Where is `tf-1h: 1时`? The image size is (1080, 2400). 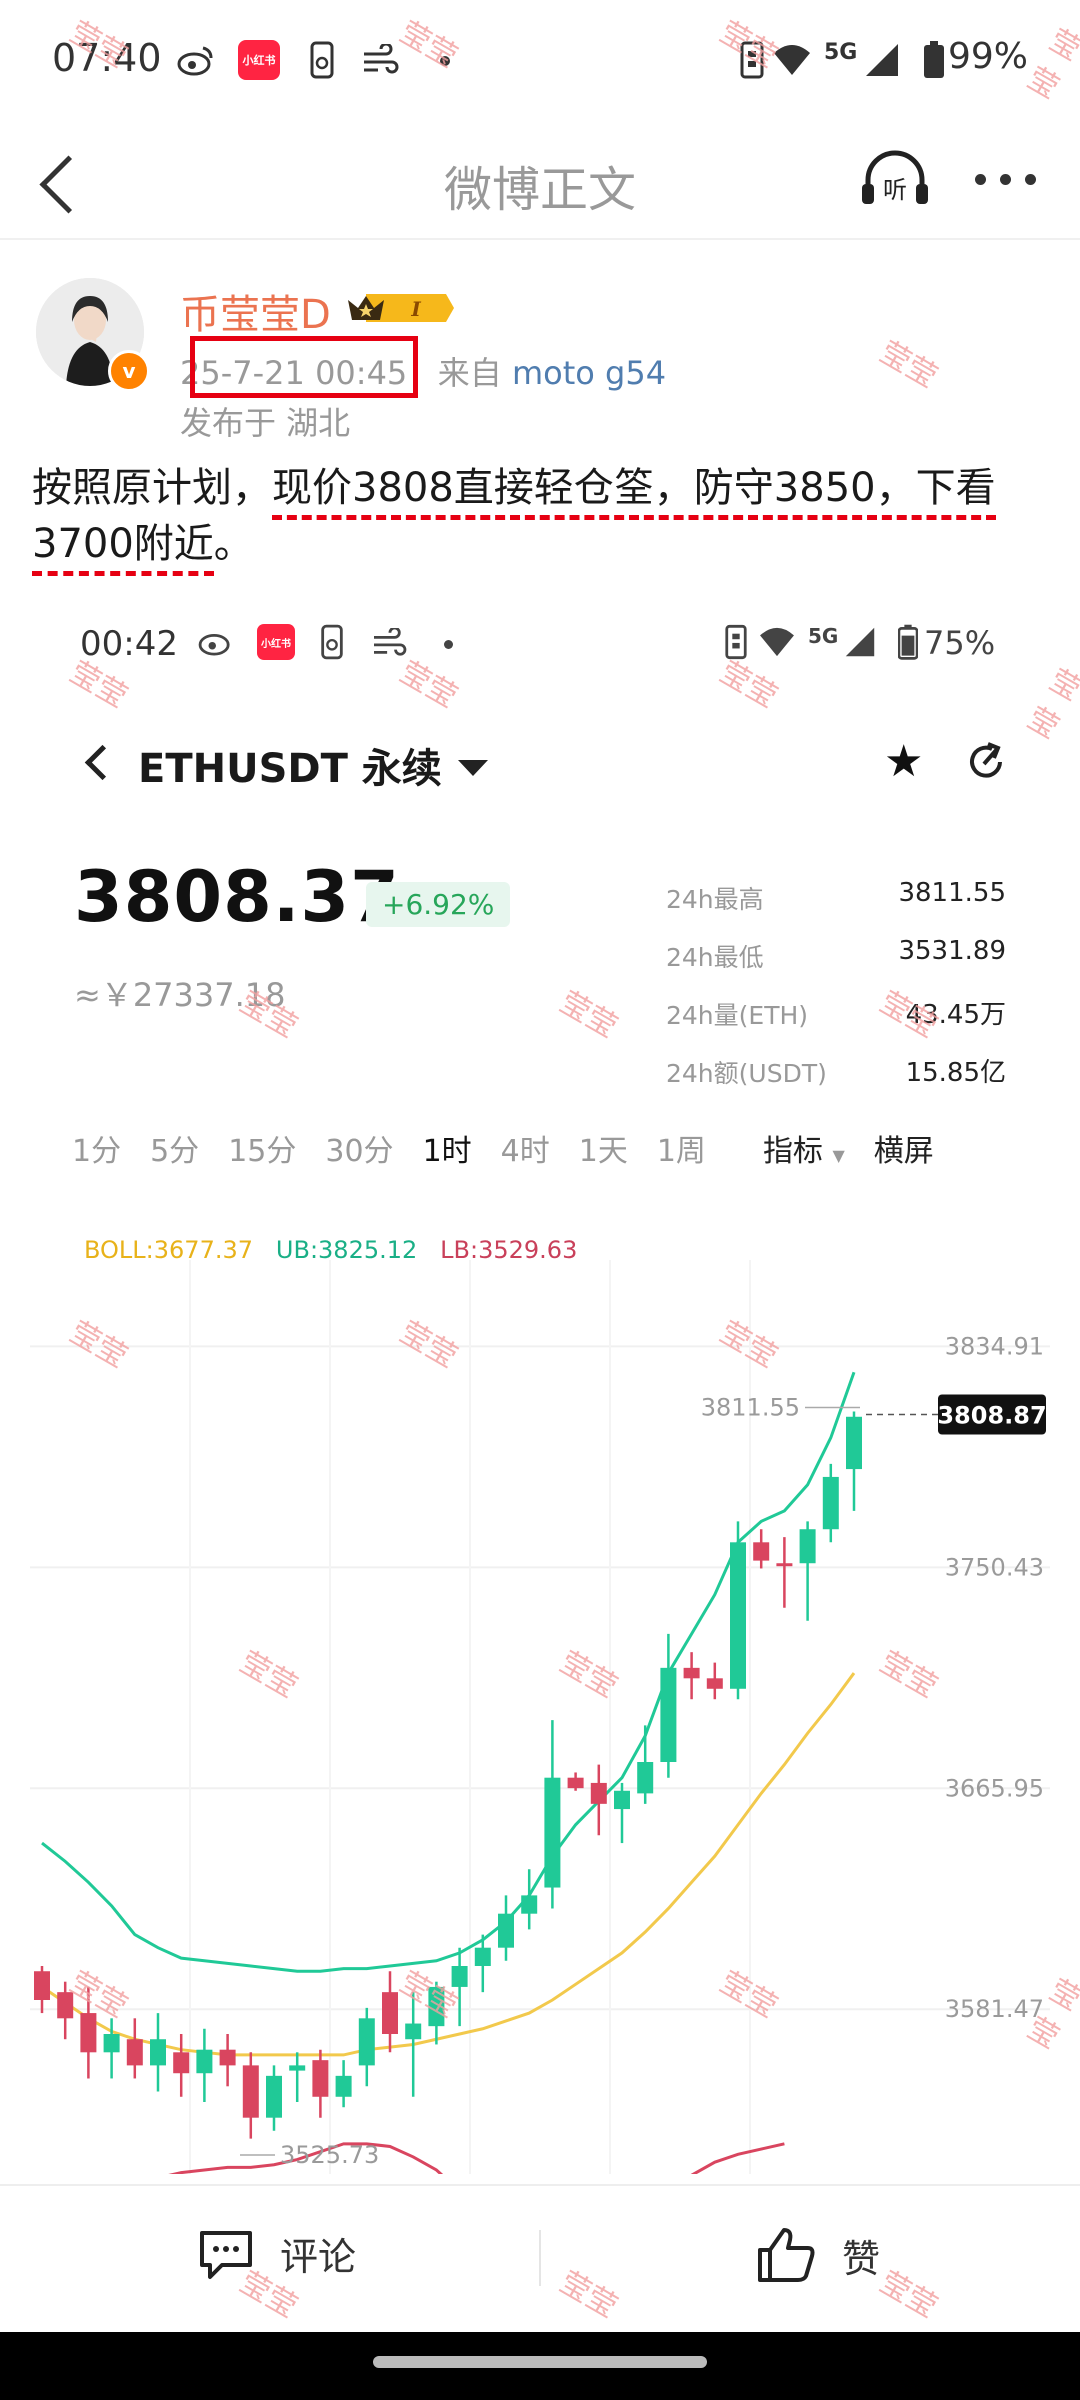 tf-1h: 1时 is located at coordinates (447, 1148).